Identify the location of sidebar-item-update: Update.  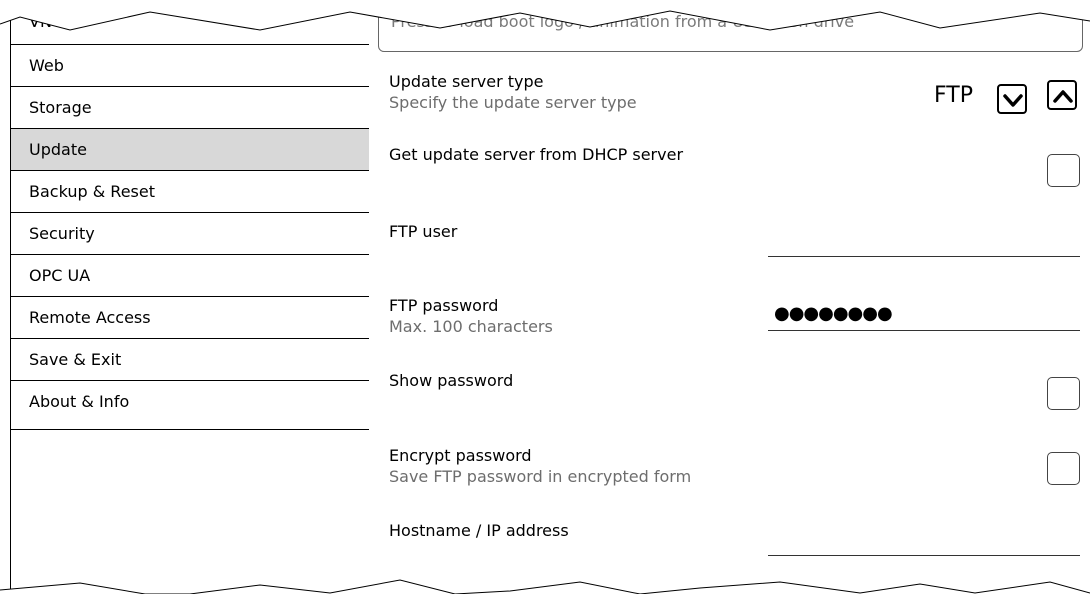
(190, 150).